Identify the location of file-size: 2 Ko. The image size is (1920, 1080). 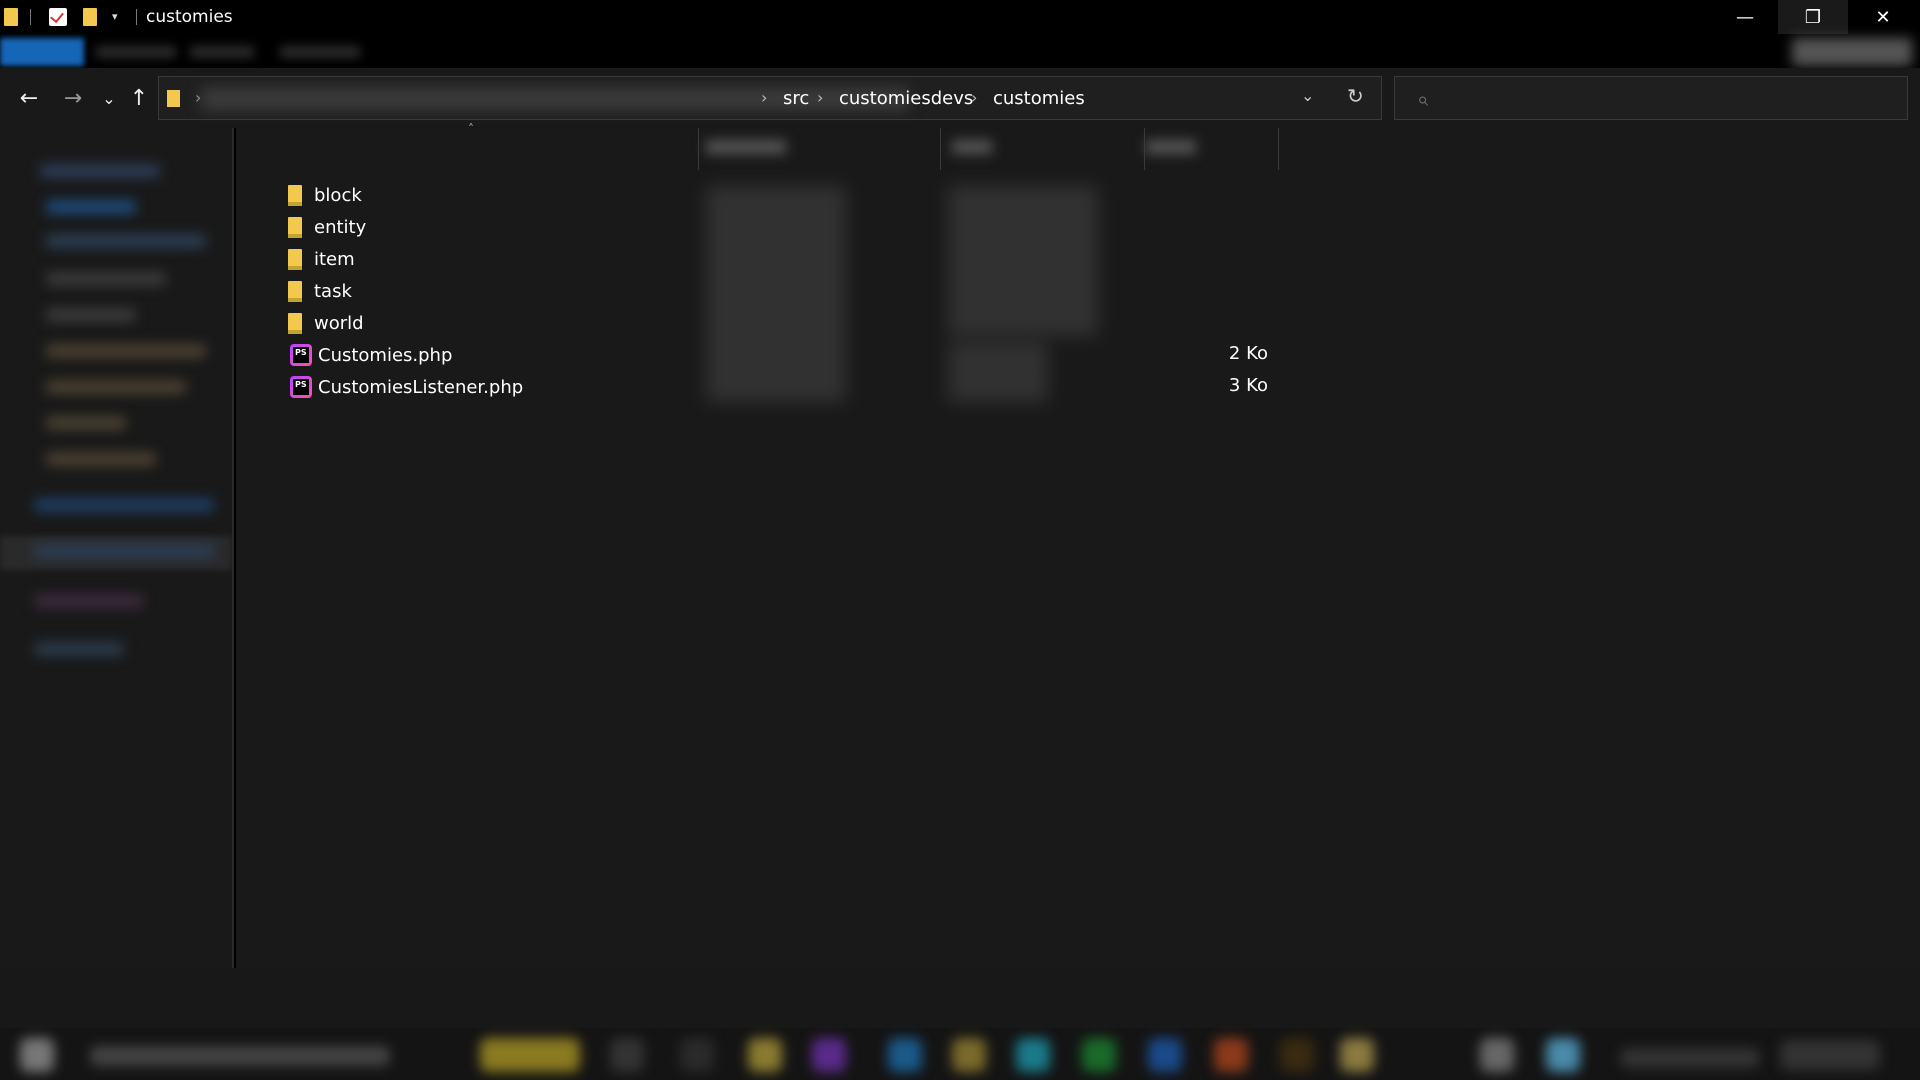
(1248, 353).